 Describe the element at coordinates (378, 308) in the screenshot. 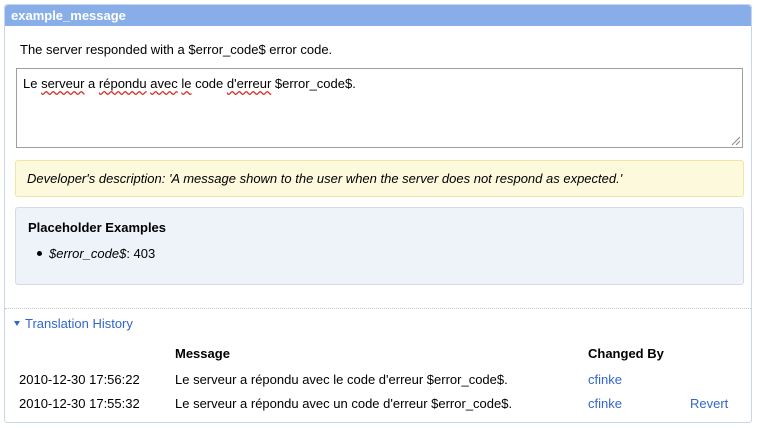

I see `divider` at that location.